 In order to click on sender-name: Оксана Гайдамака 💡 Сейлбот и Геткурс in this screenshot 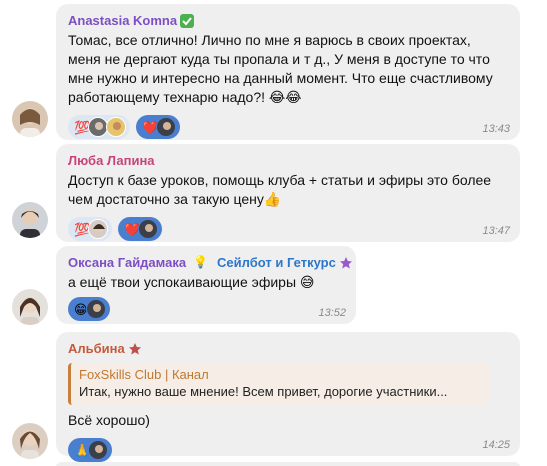, I will do `click(210, 262)`.